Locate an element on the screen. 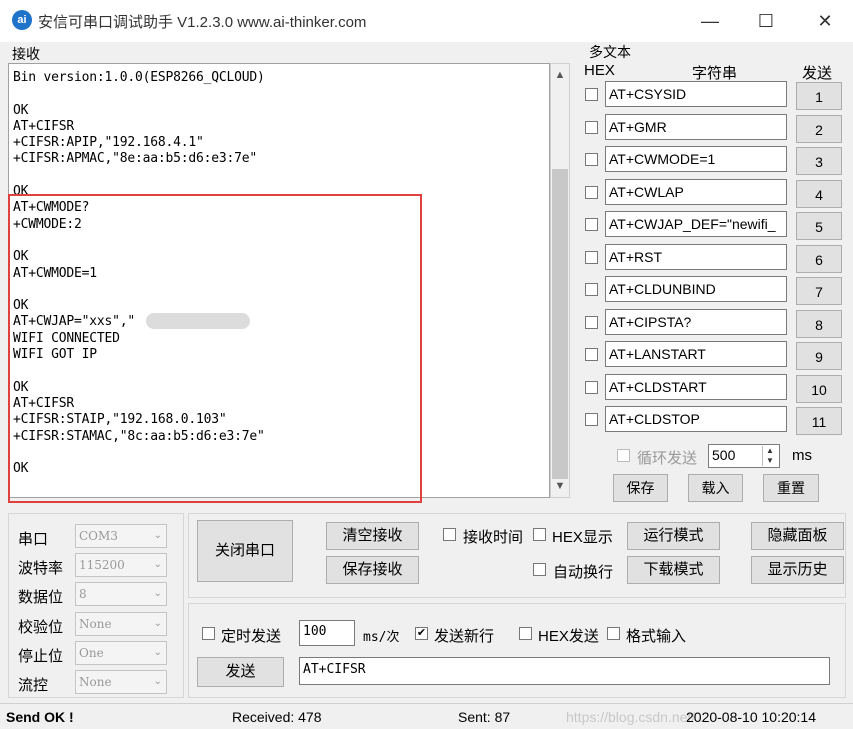 This screenshot has height=729, width=853. send-command-button: 7 is located at coordinates (819, 291).